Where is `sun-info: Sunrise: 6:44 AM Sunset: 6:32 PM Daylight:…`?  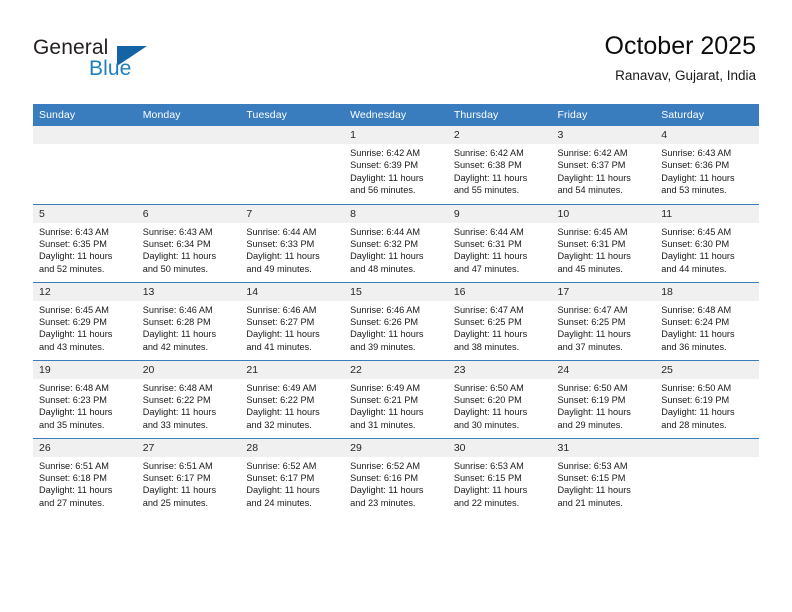
sun-info: Sunrise: 6:44 AM Sunset: 6:32 PM Daylight:… is located at coordinates (396, 249).